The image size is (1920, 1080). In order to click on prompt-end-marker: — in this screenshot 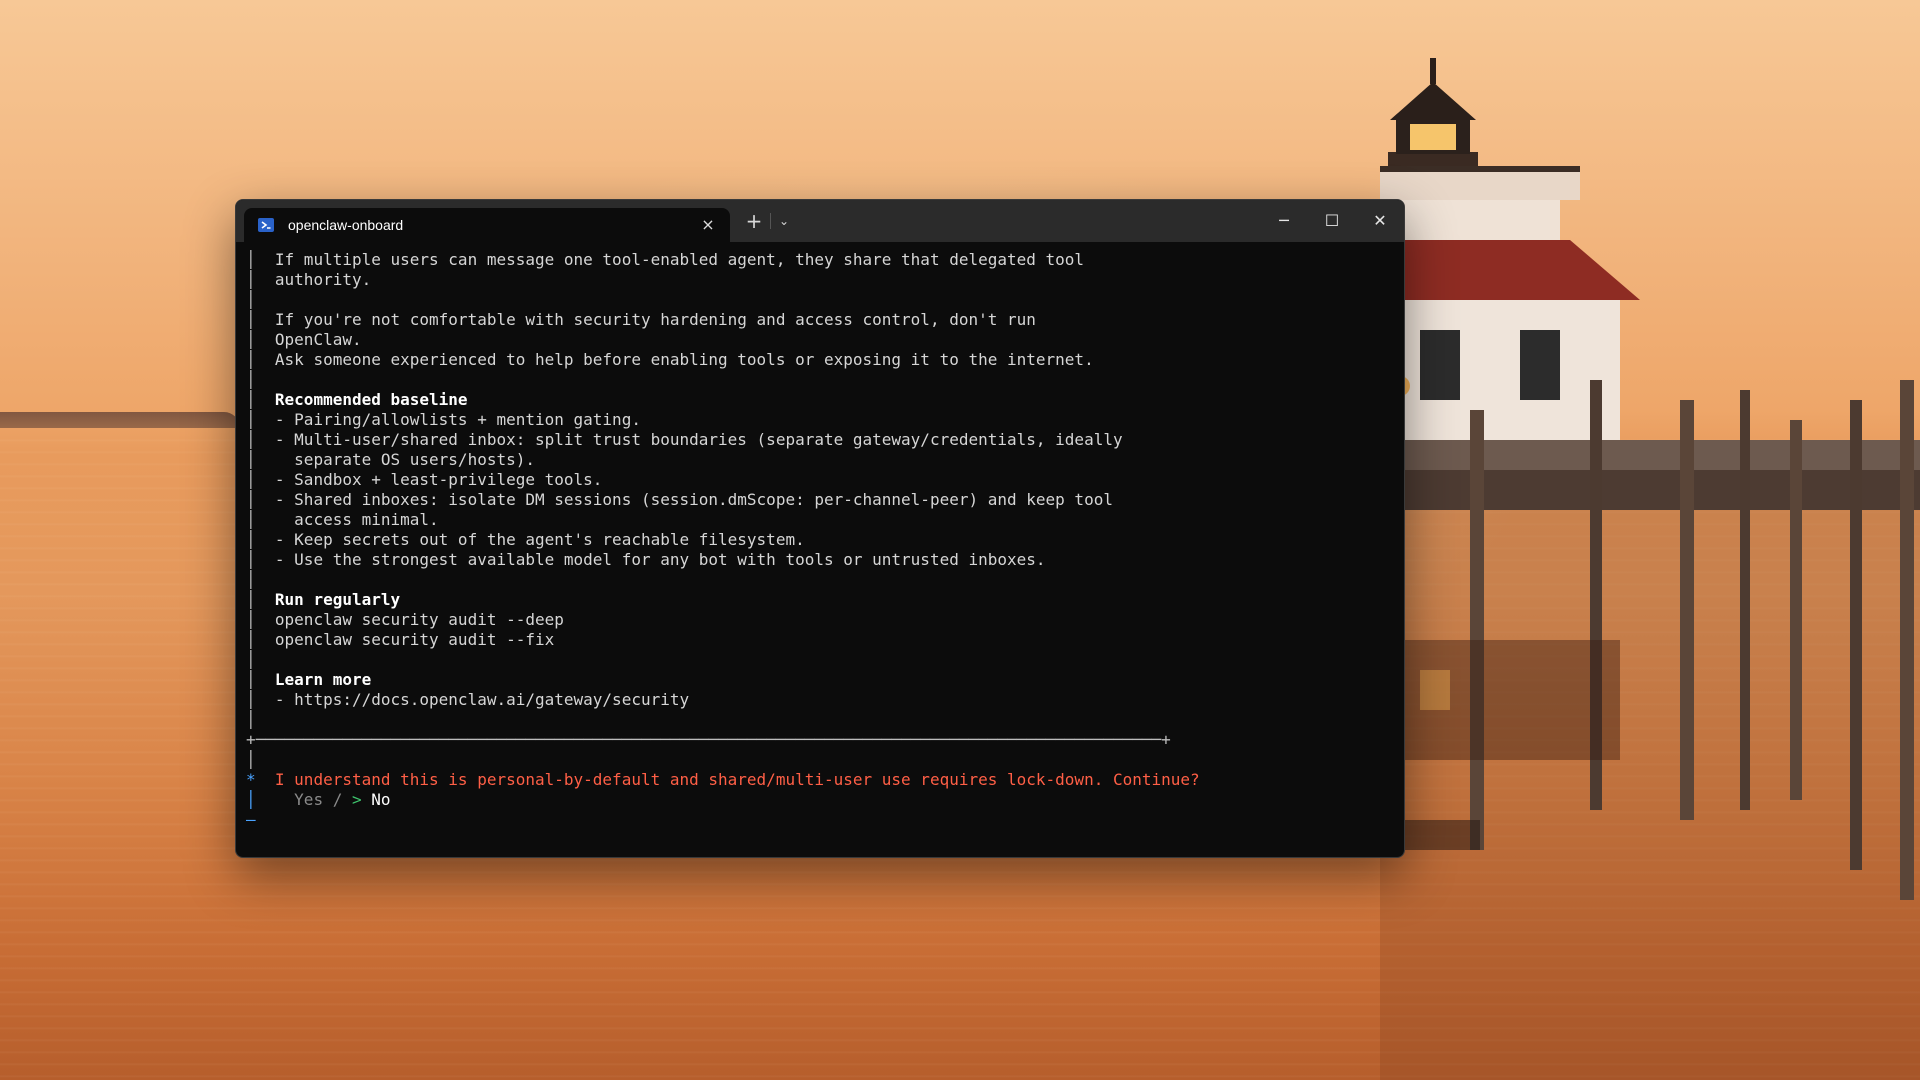, I will do `click(251, 819)`.